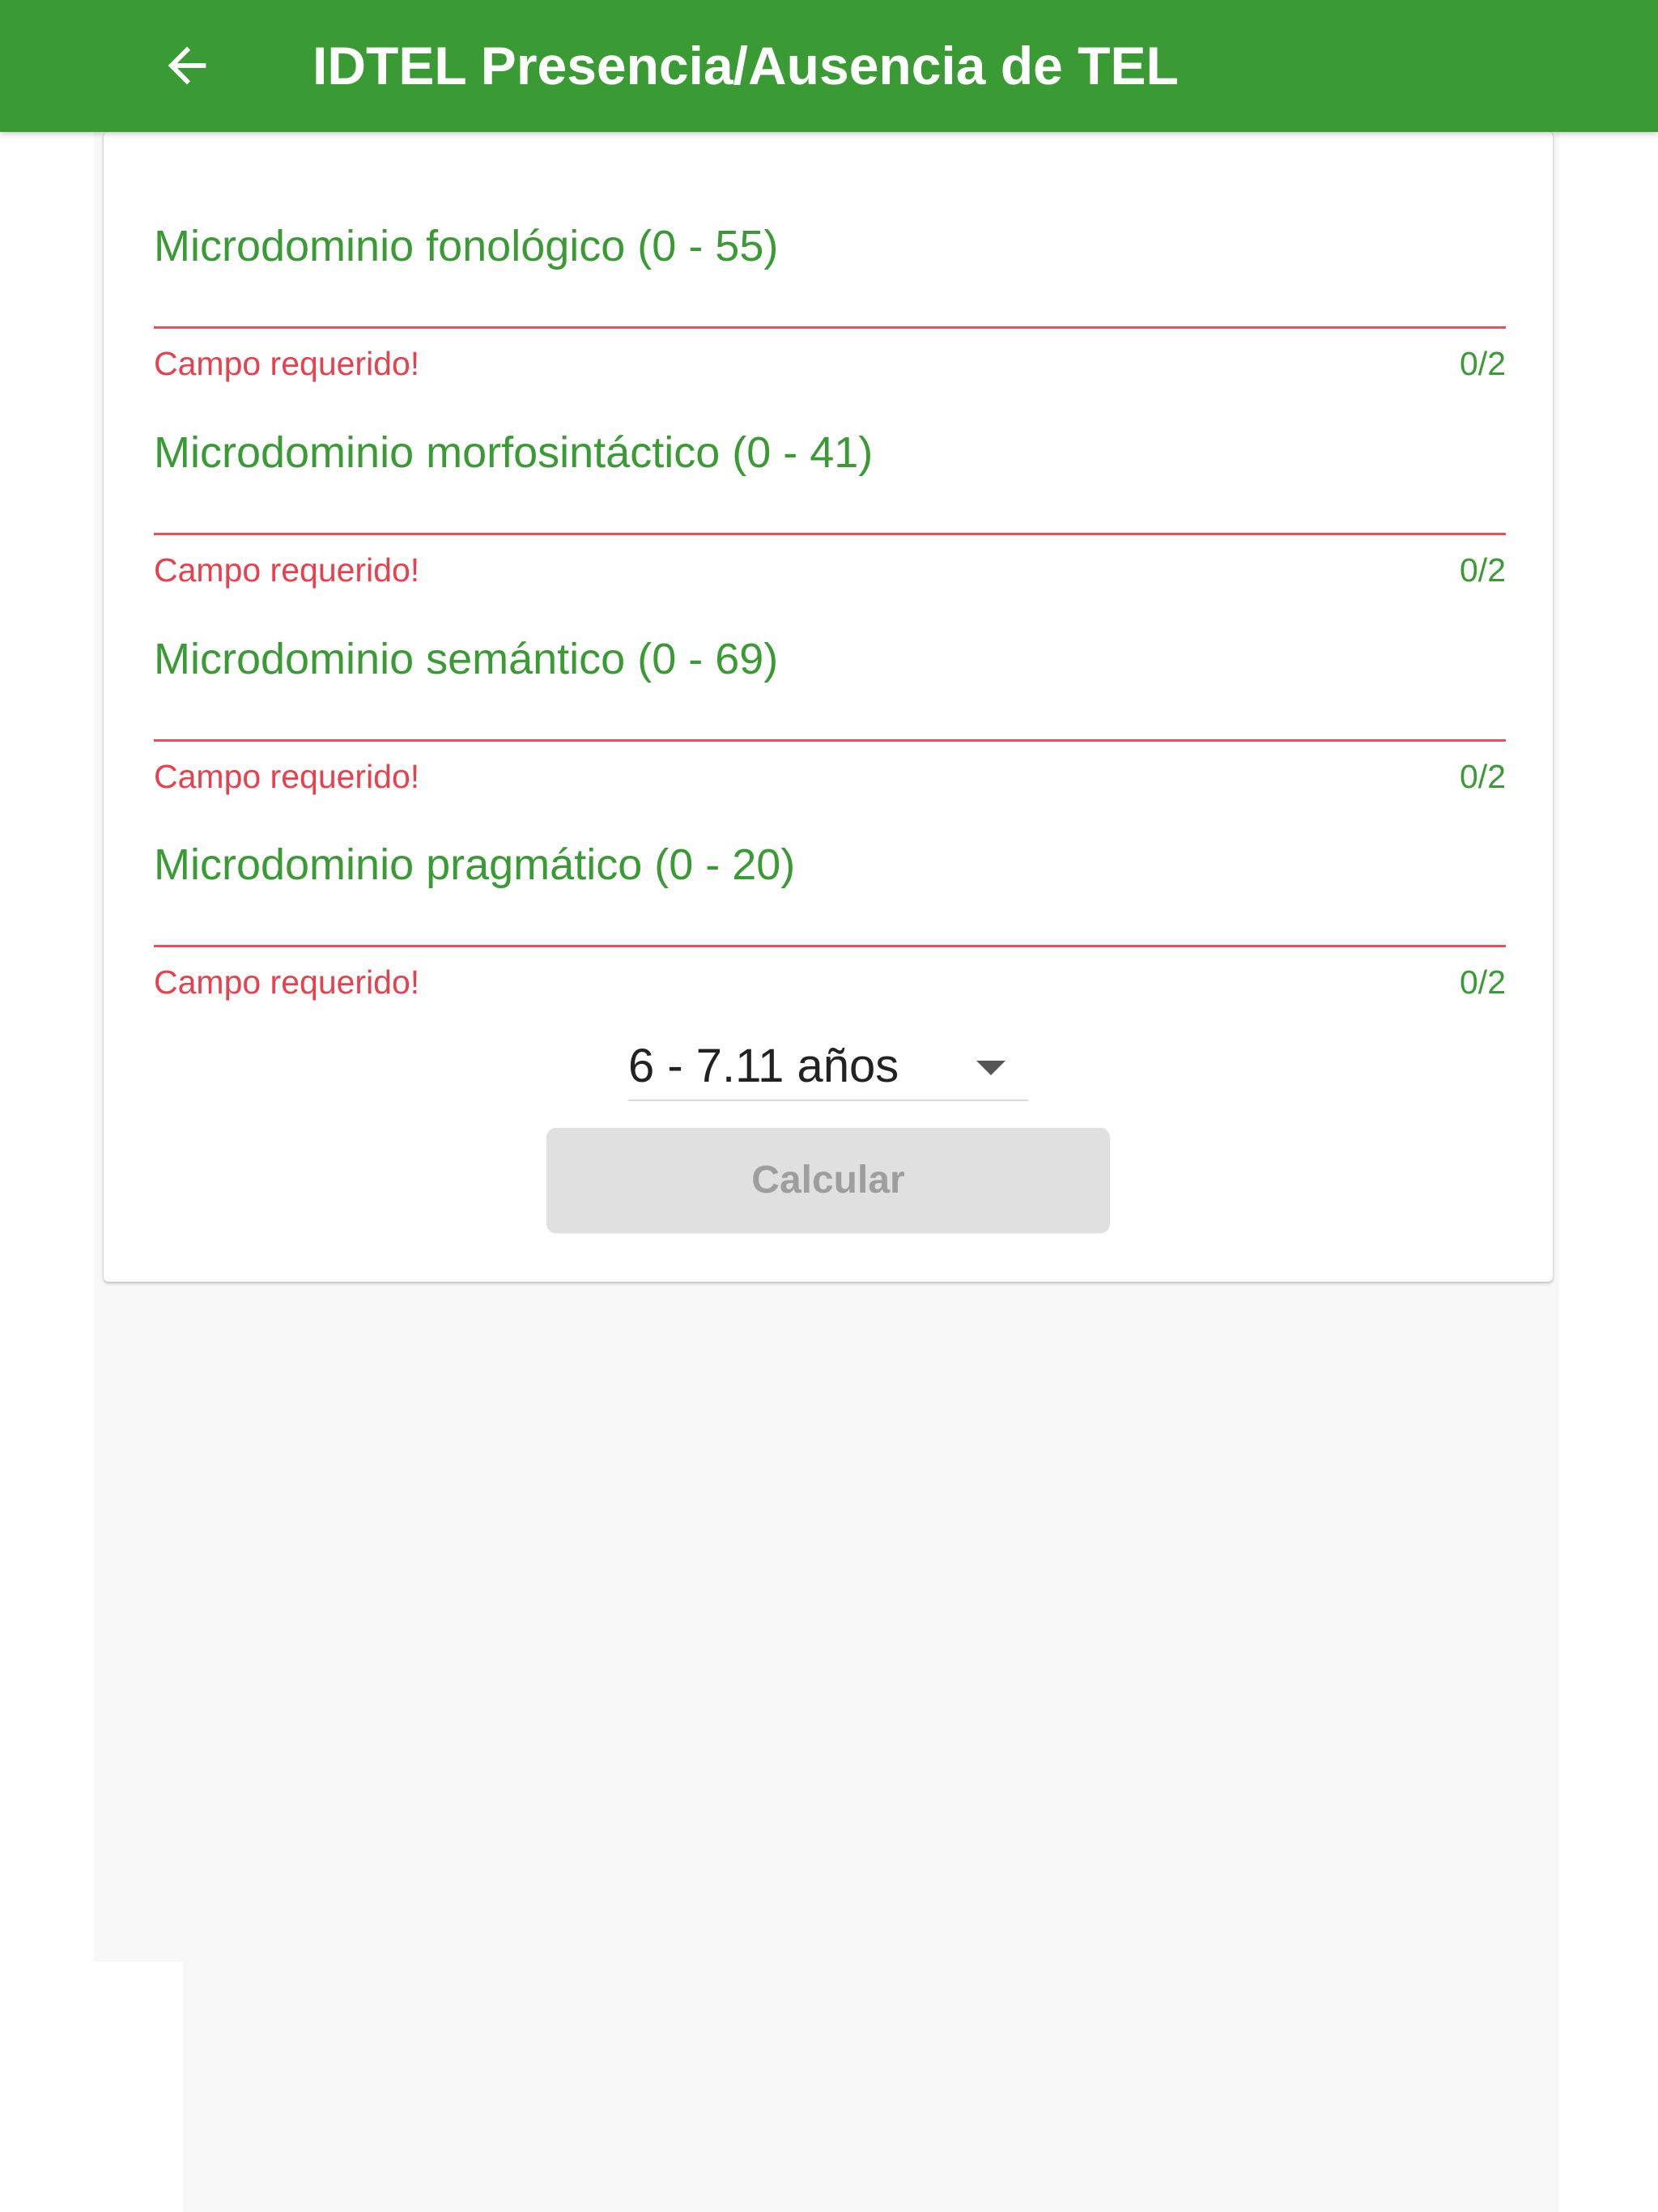 This screenshot has height=2212, width=1658. I want to click on page-title: IDTEL Presencia/Ausencia de TEL, so click(745, 66).